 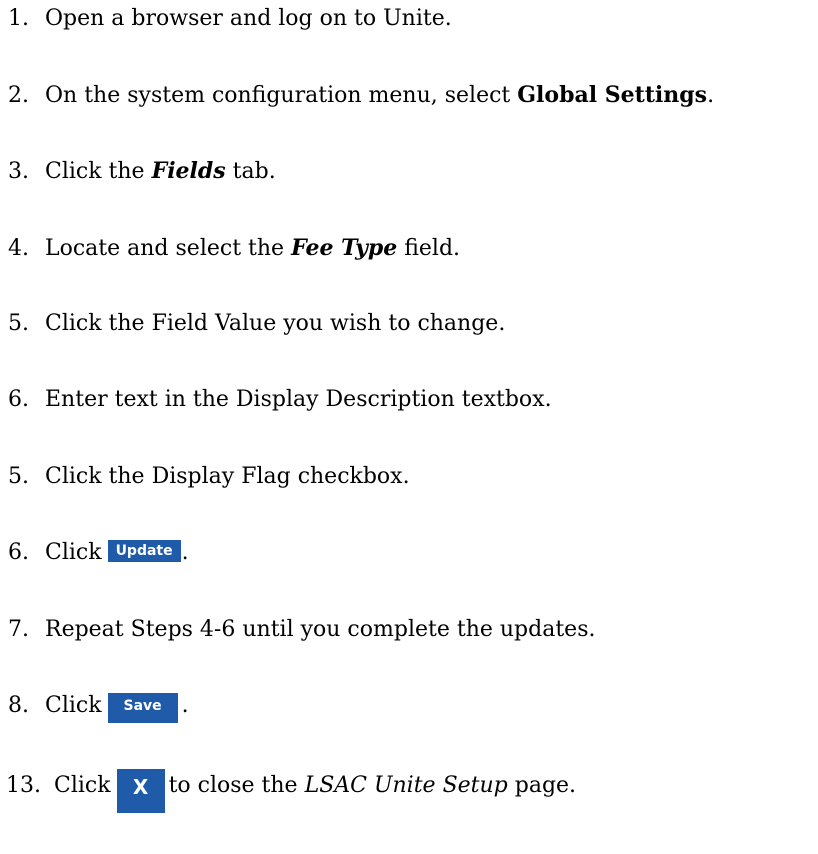 I want to click on step-4: 4. Locate and select the Fee Type field., so click(x=413, y=248).